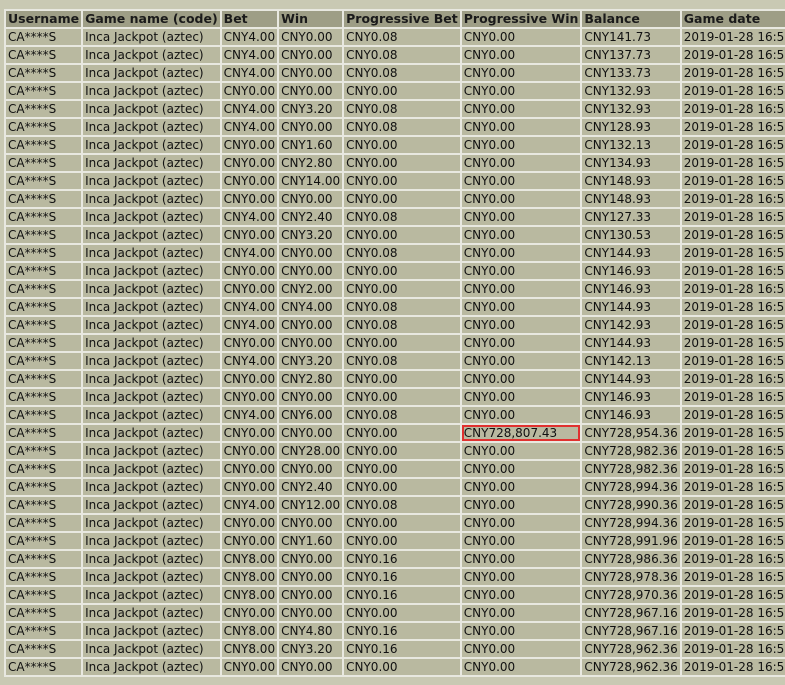 The width and height of the screenshot is (785, 685). Describe the element at coordinates (631, 235) in the screenshot. I see `cell-balance: CNY130.53` at that location.